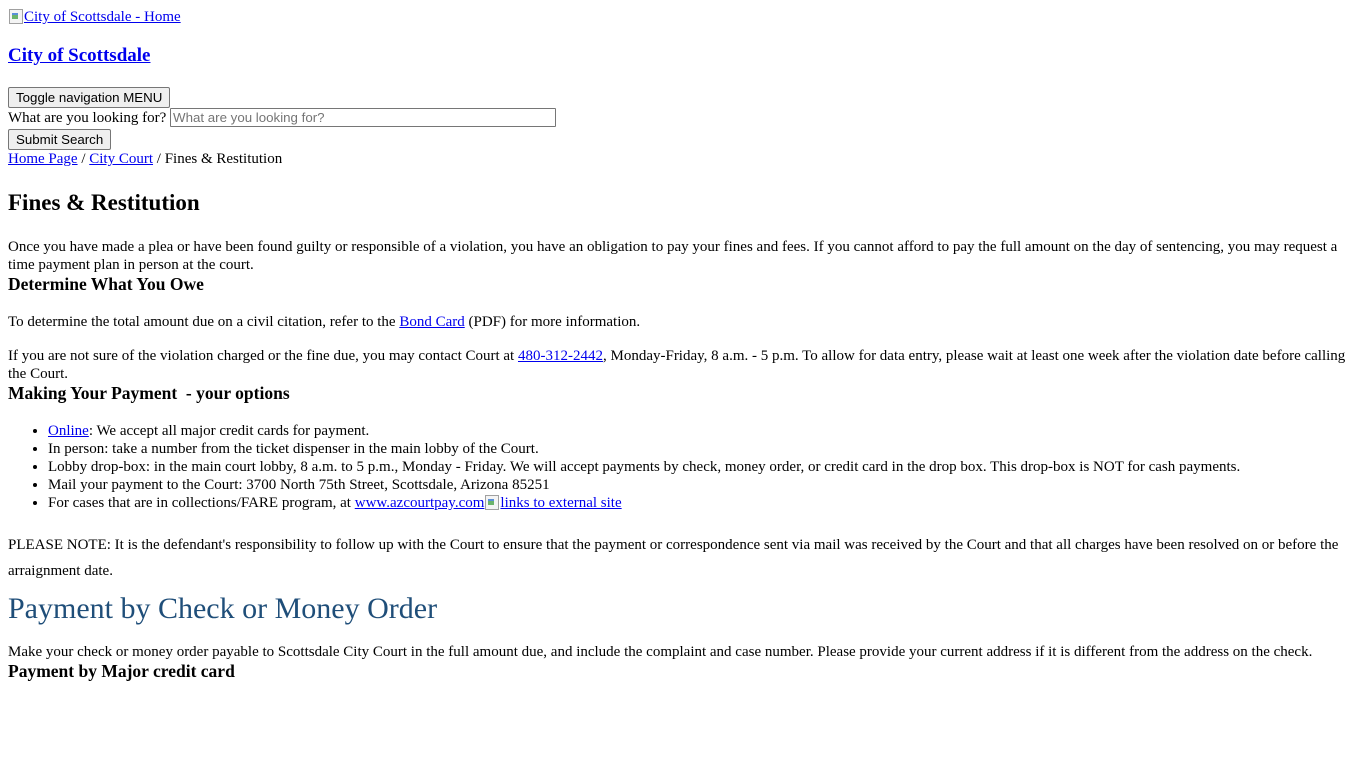  What do you see at coordinates (683, 97) in the screenshot?
I see `nav-toggle-row: Toggle navigation MENU` at bounding box center [683, 97].